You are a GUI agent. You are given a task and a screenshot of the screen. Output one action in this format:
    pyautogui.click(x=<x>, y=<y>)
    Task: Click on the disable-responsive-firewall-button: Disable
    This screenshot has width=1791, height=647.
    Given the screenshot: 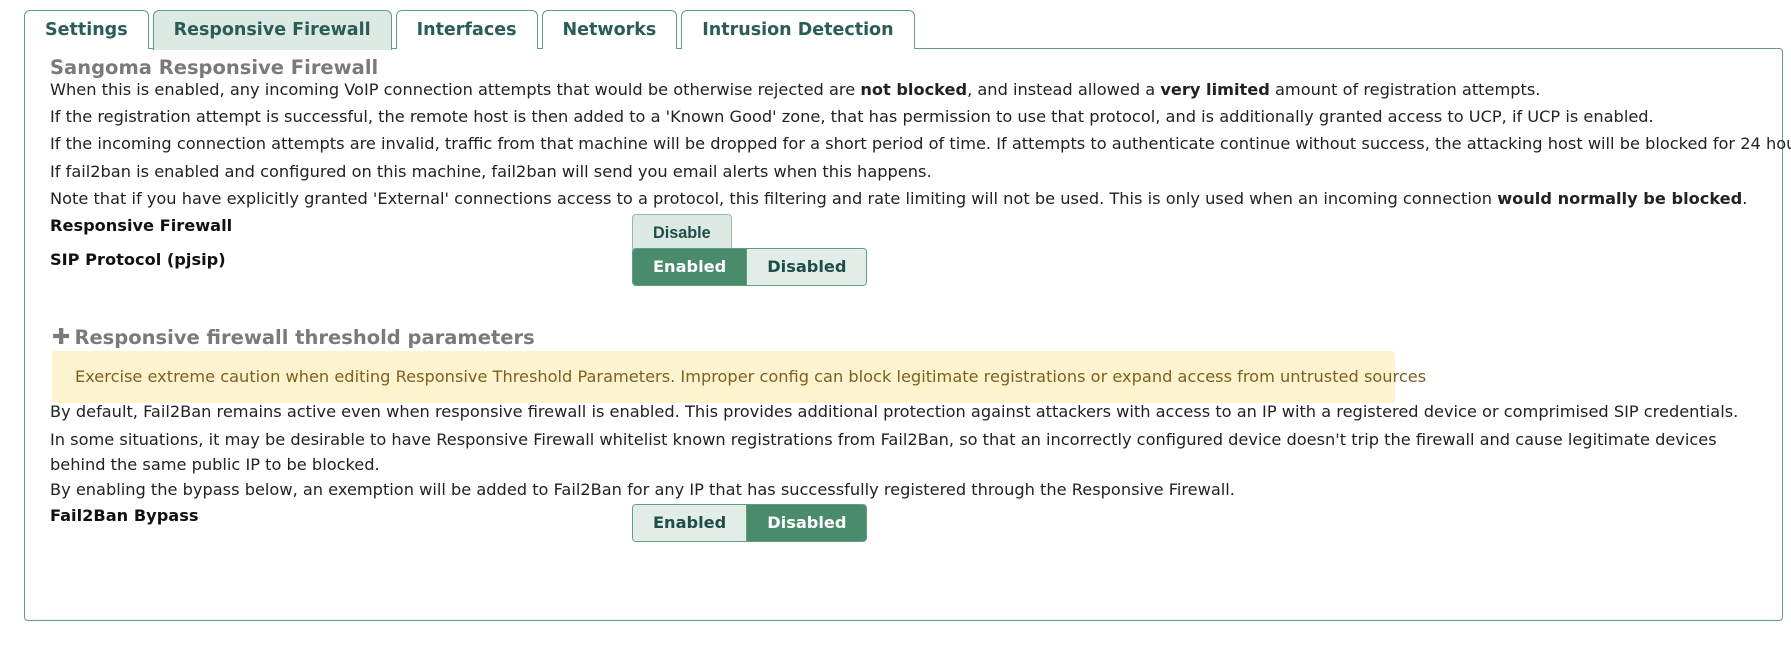 What is the action you would take?
    pyautogui.click(x=682, y=233)
    